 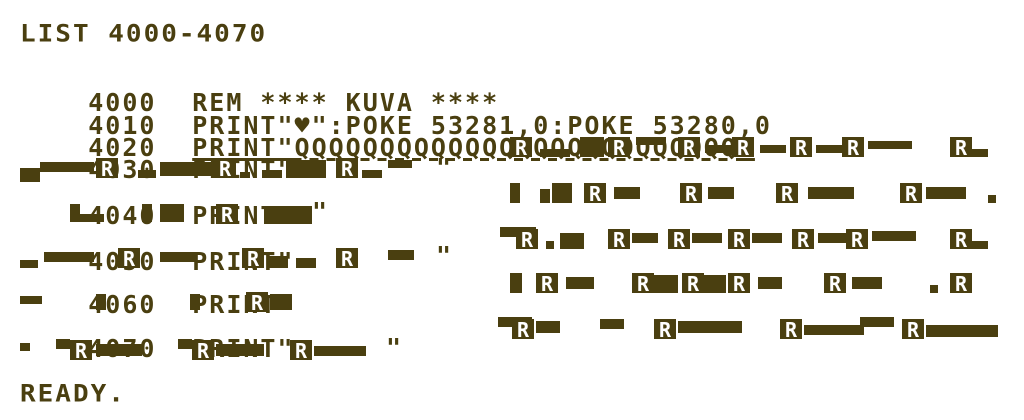 I want to click on ready-prompt: READY., so click(x=73, y=394).